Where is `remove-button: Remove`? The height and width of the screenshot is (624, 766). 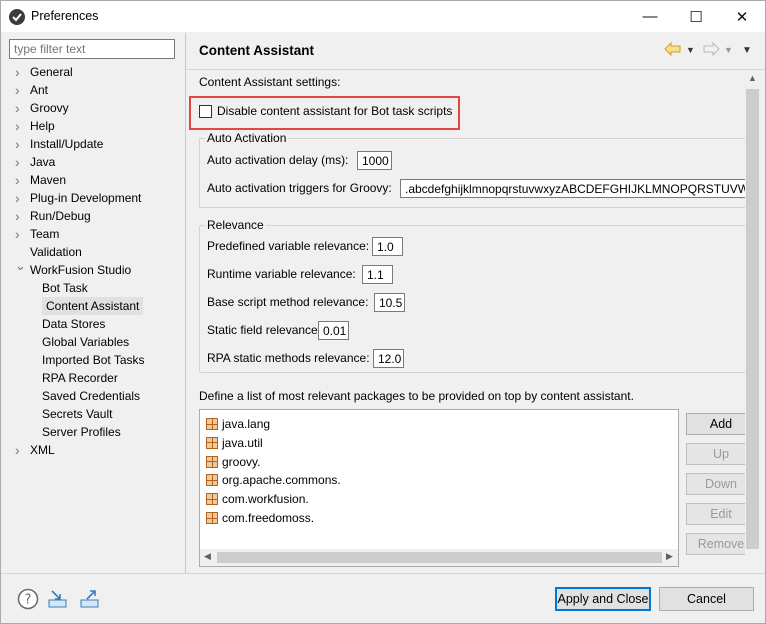 remove-button: Remove is located at coordinates (715, 544).